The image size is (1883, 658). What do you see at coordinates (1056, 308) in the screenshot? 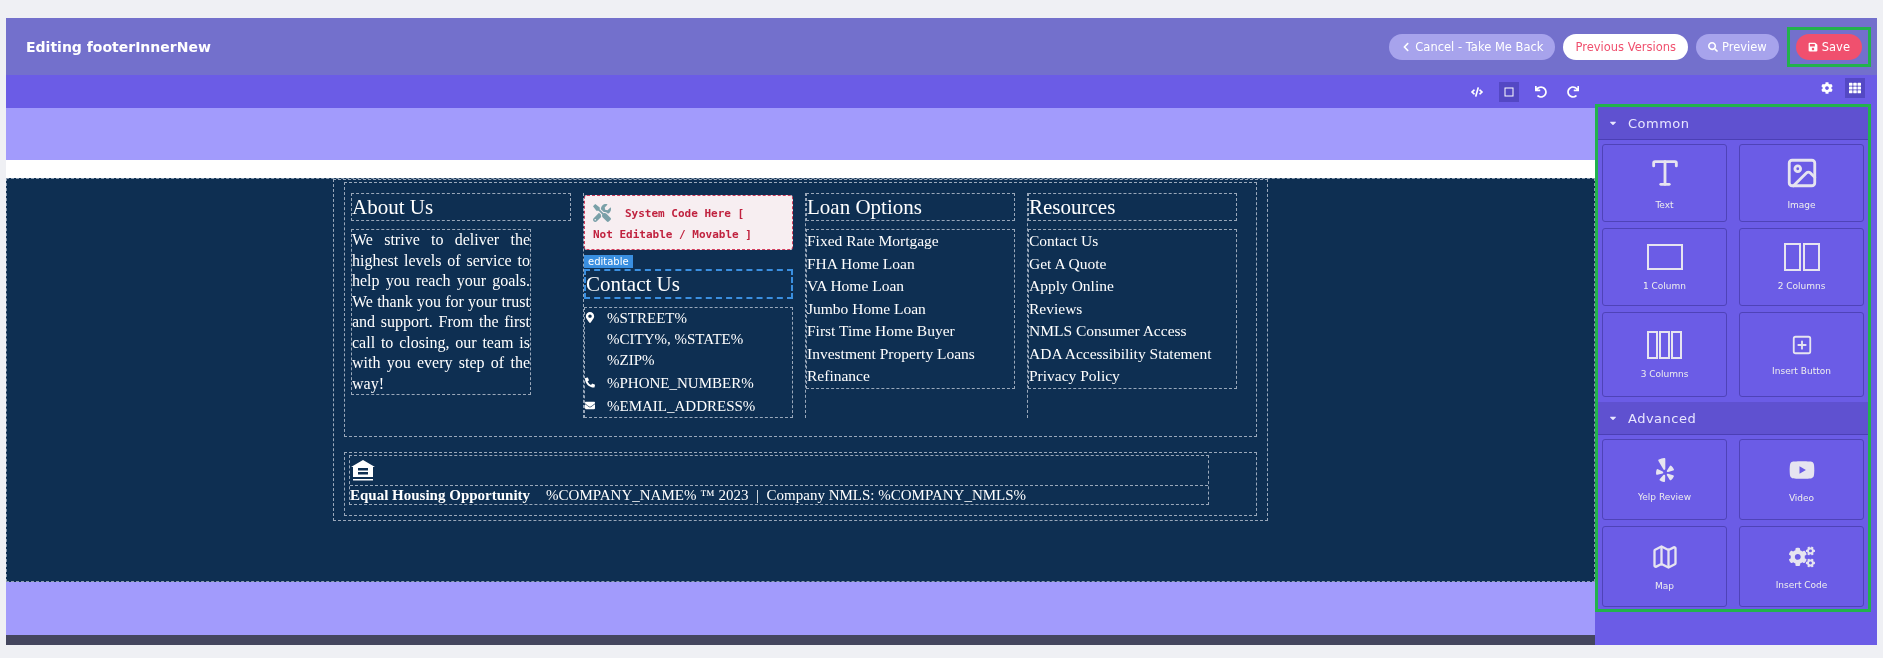
I see `footer-link: Reviews` at bounding box center [1056, 308].